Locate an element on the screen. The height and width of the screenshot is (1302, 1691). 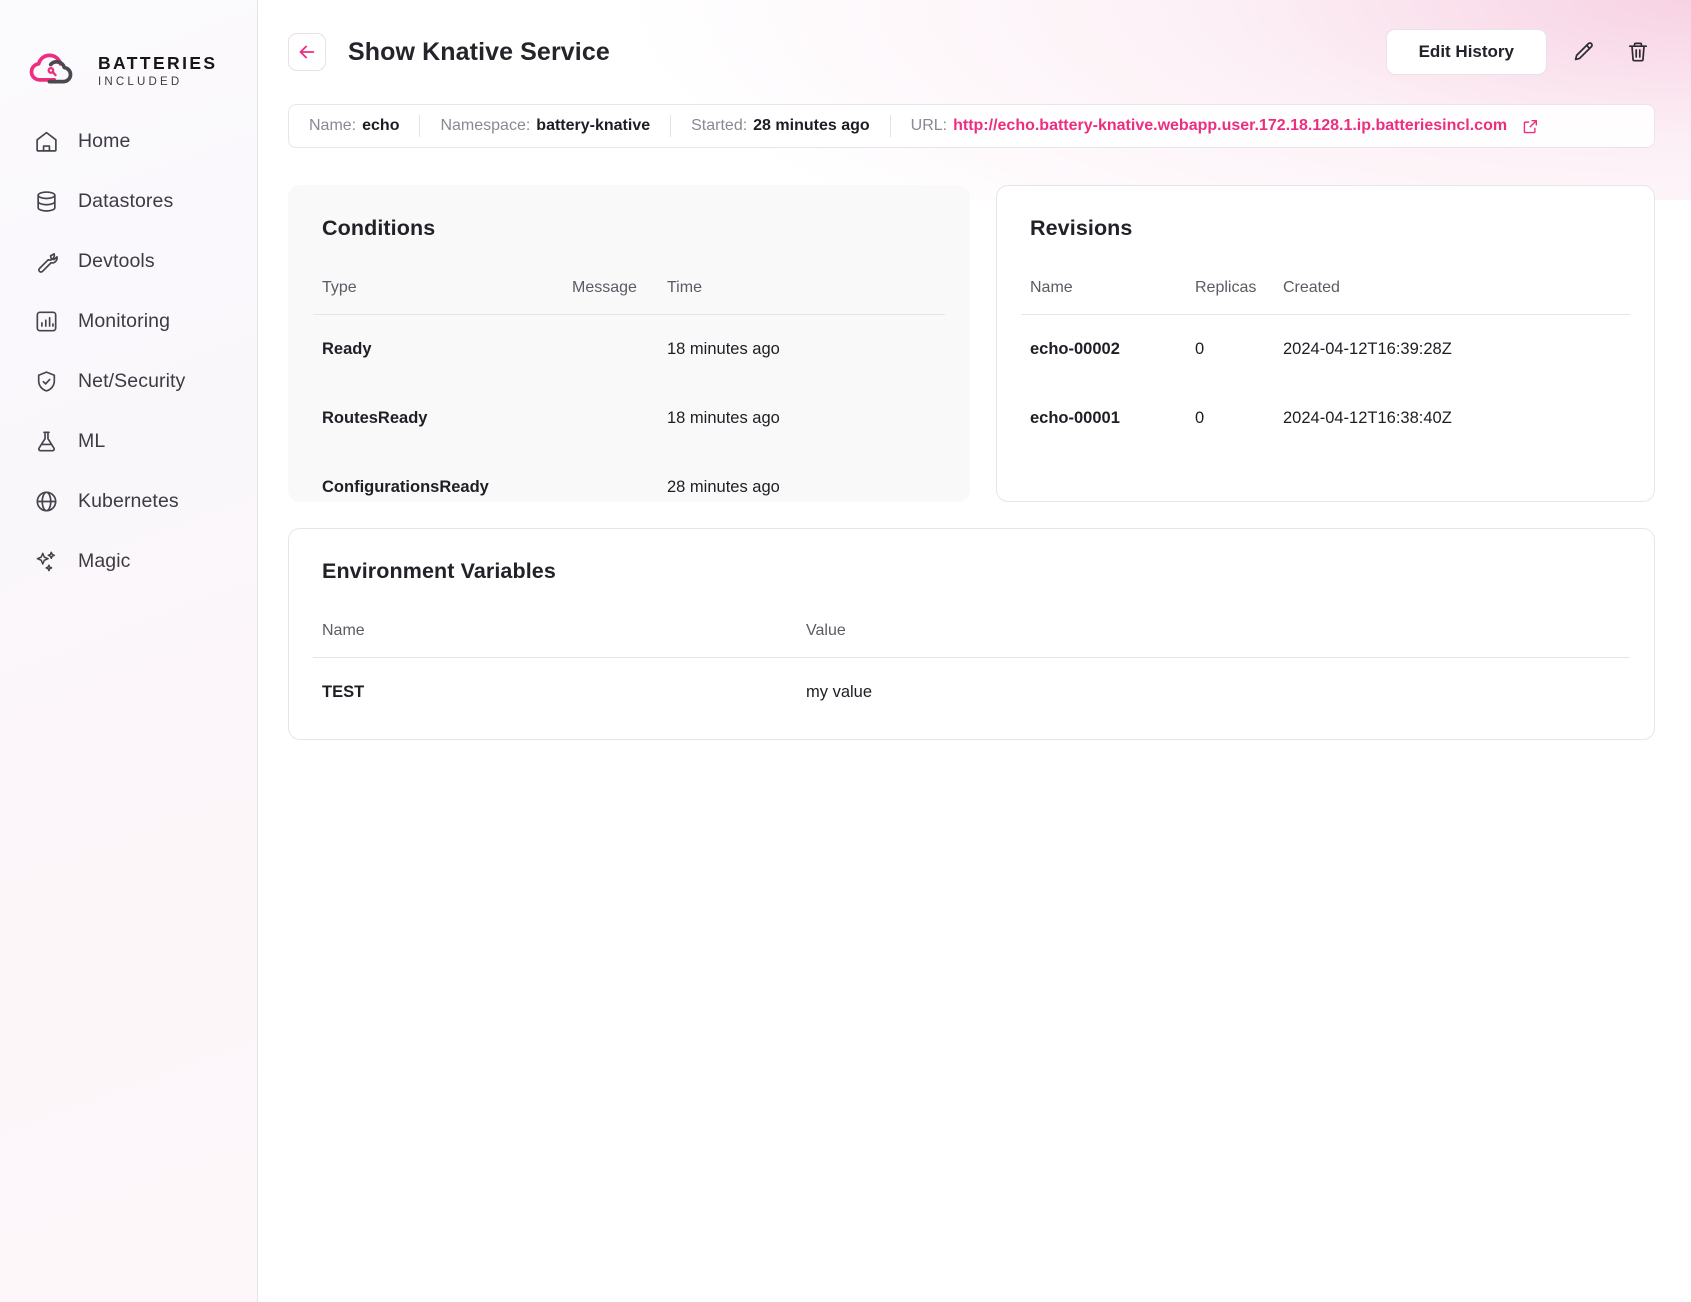
summary-started: Started: 28 minutes ago is located at coordinates (780, 126).